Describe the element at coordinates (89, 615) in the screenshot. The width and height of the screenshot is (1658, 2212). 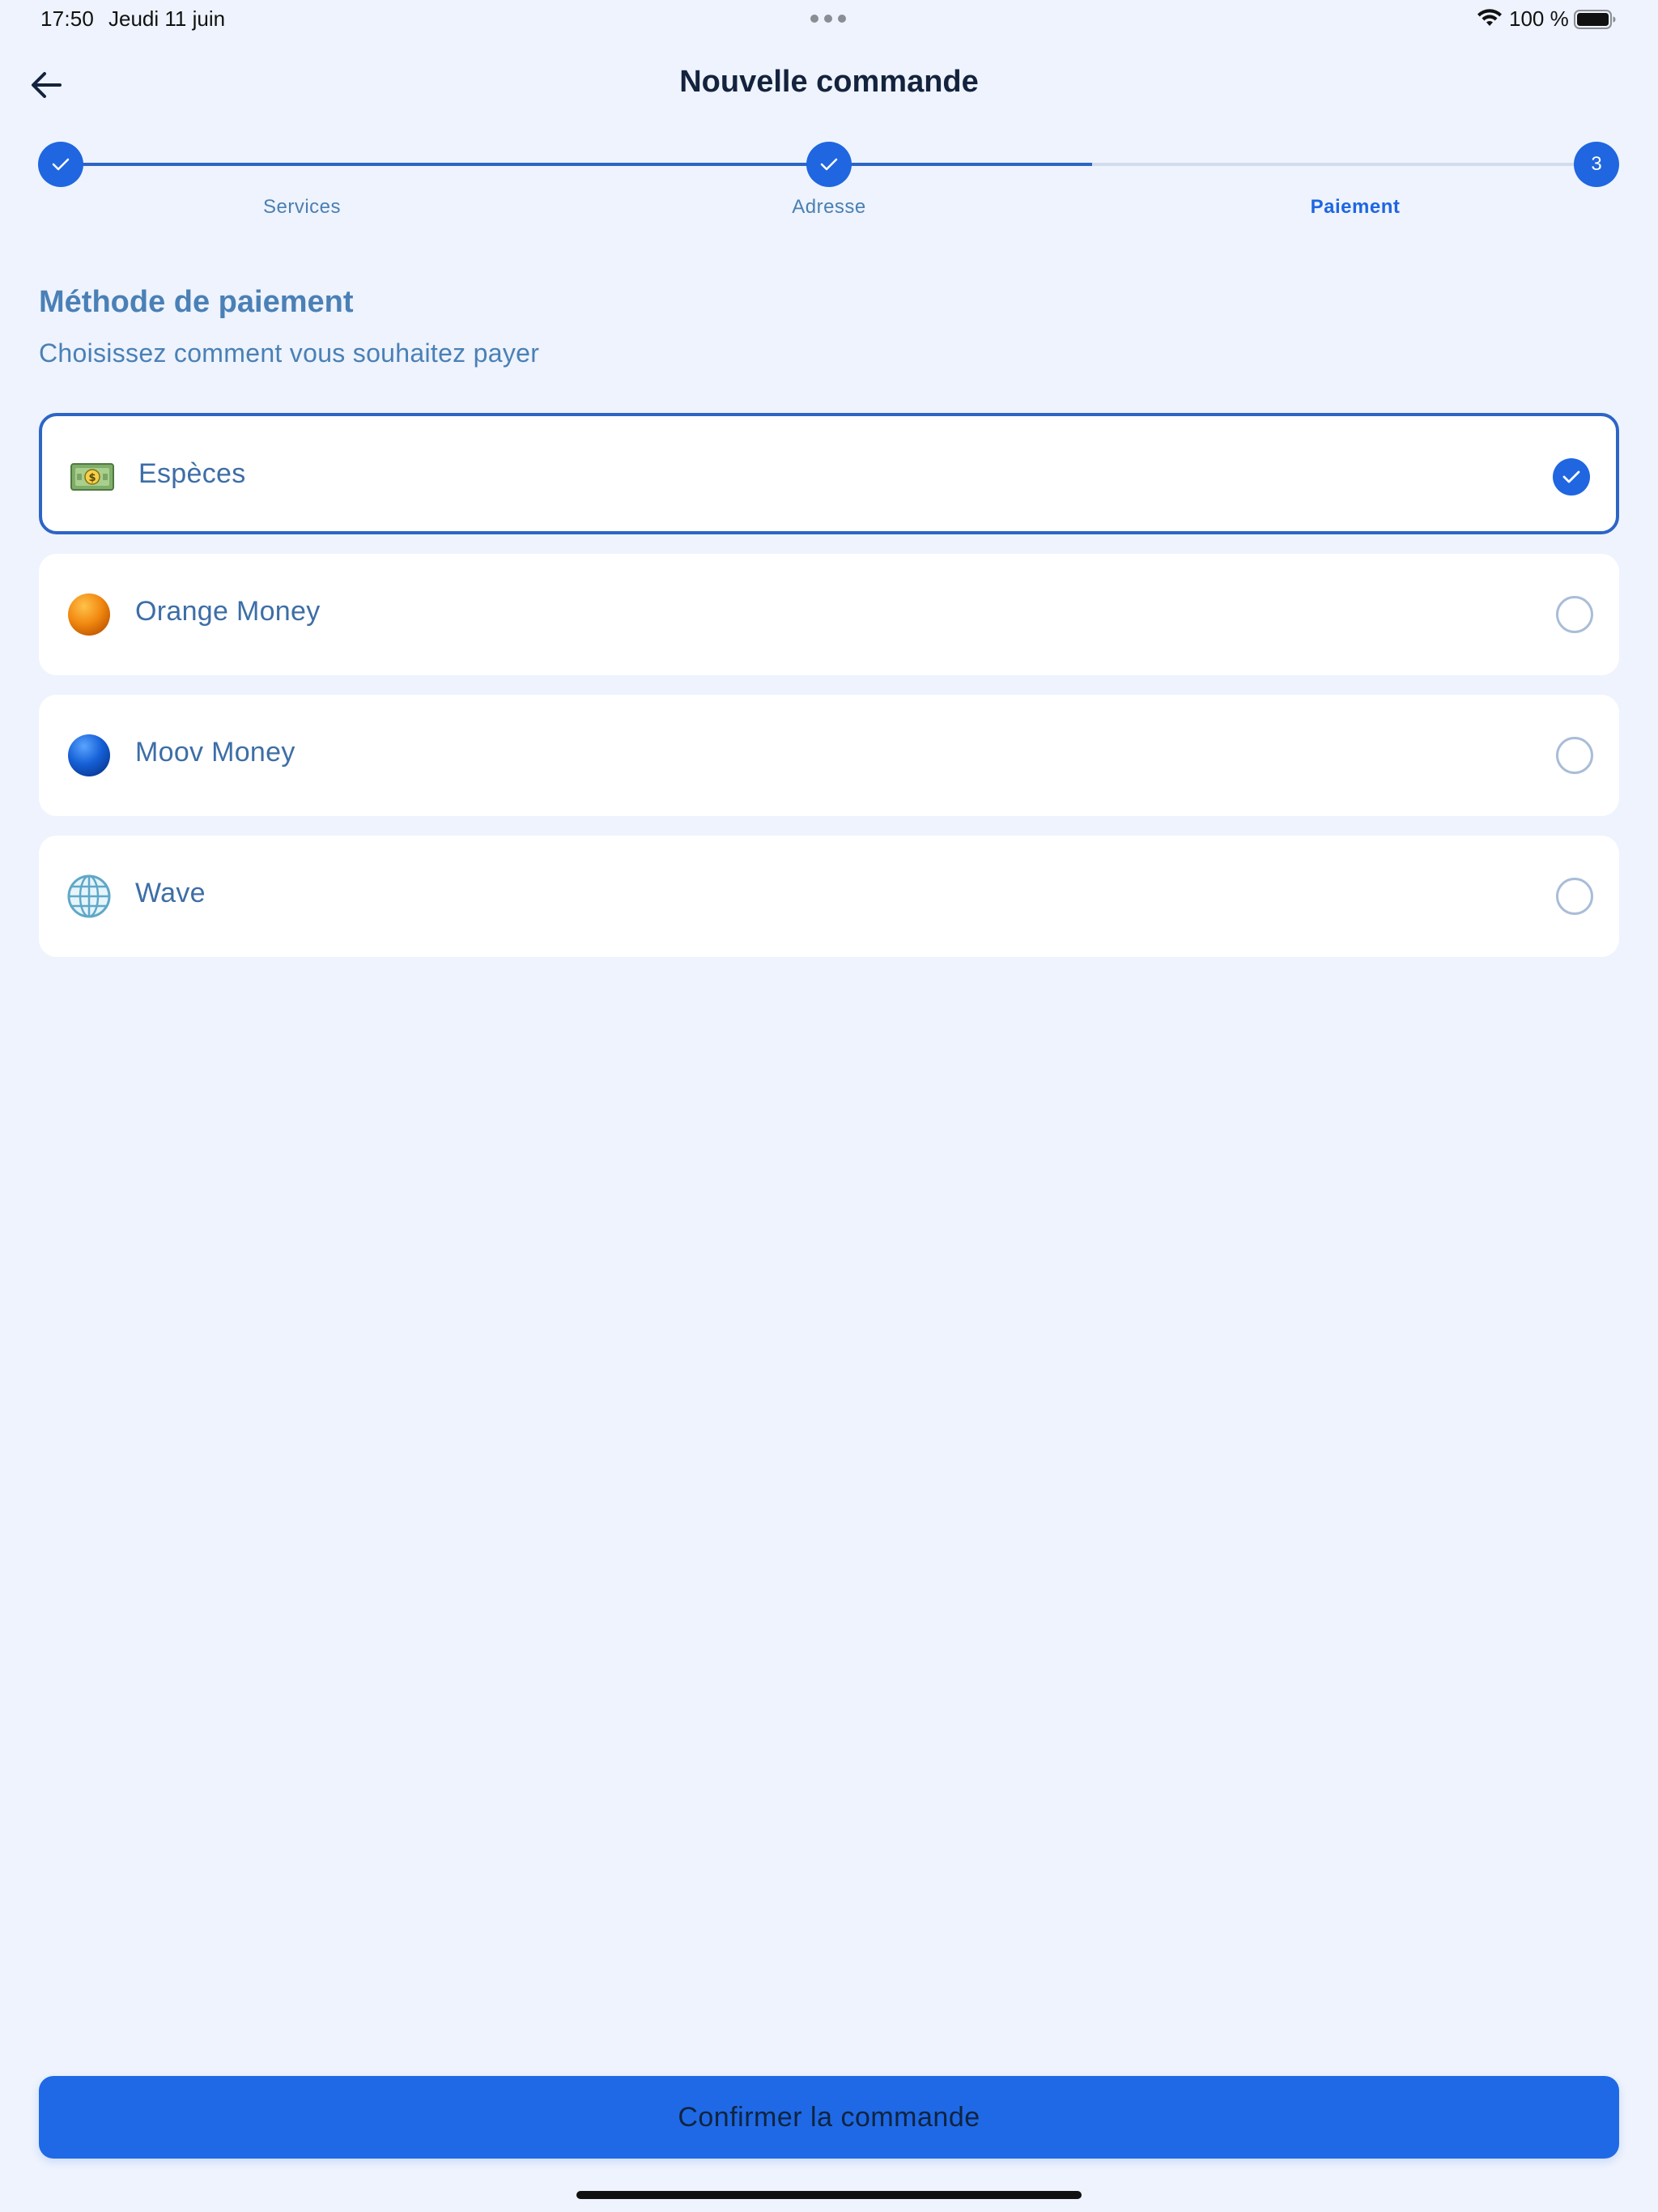
I see `orange-circle-icon` at that location.